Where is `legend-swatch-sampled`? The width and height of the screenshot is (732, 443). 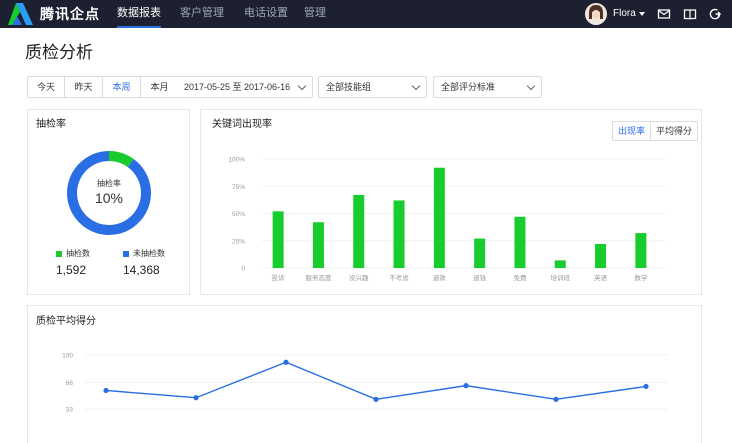 legend-swatch-sampled is located at coordinates (59, 254).